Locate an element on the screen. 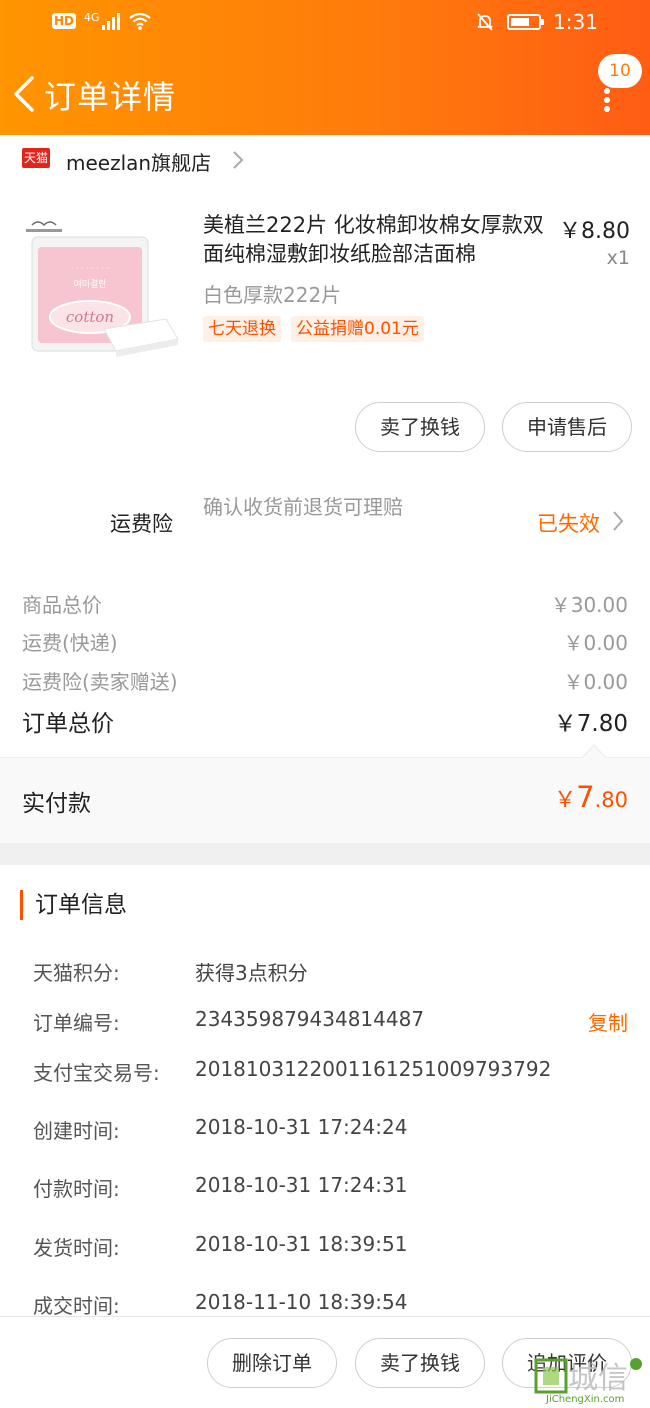 This screenshot has width=650, height=1408. hd-icon: HD is located at coordinates (64, 21).